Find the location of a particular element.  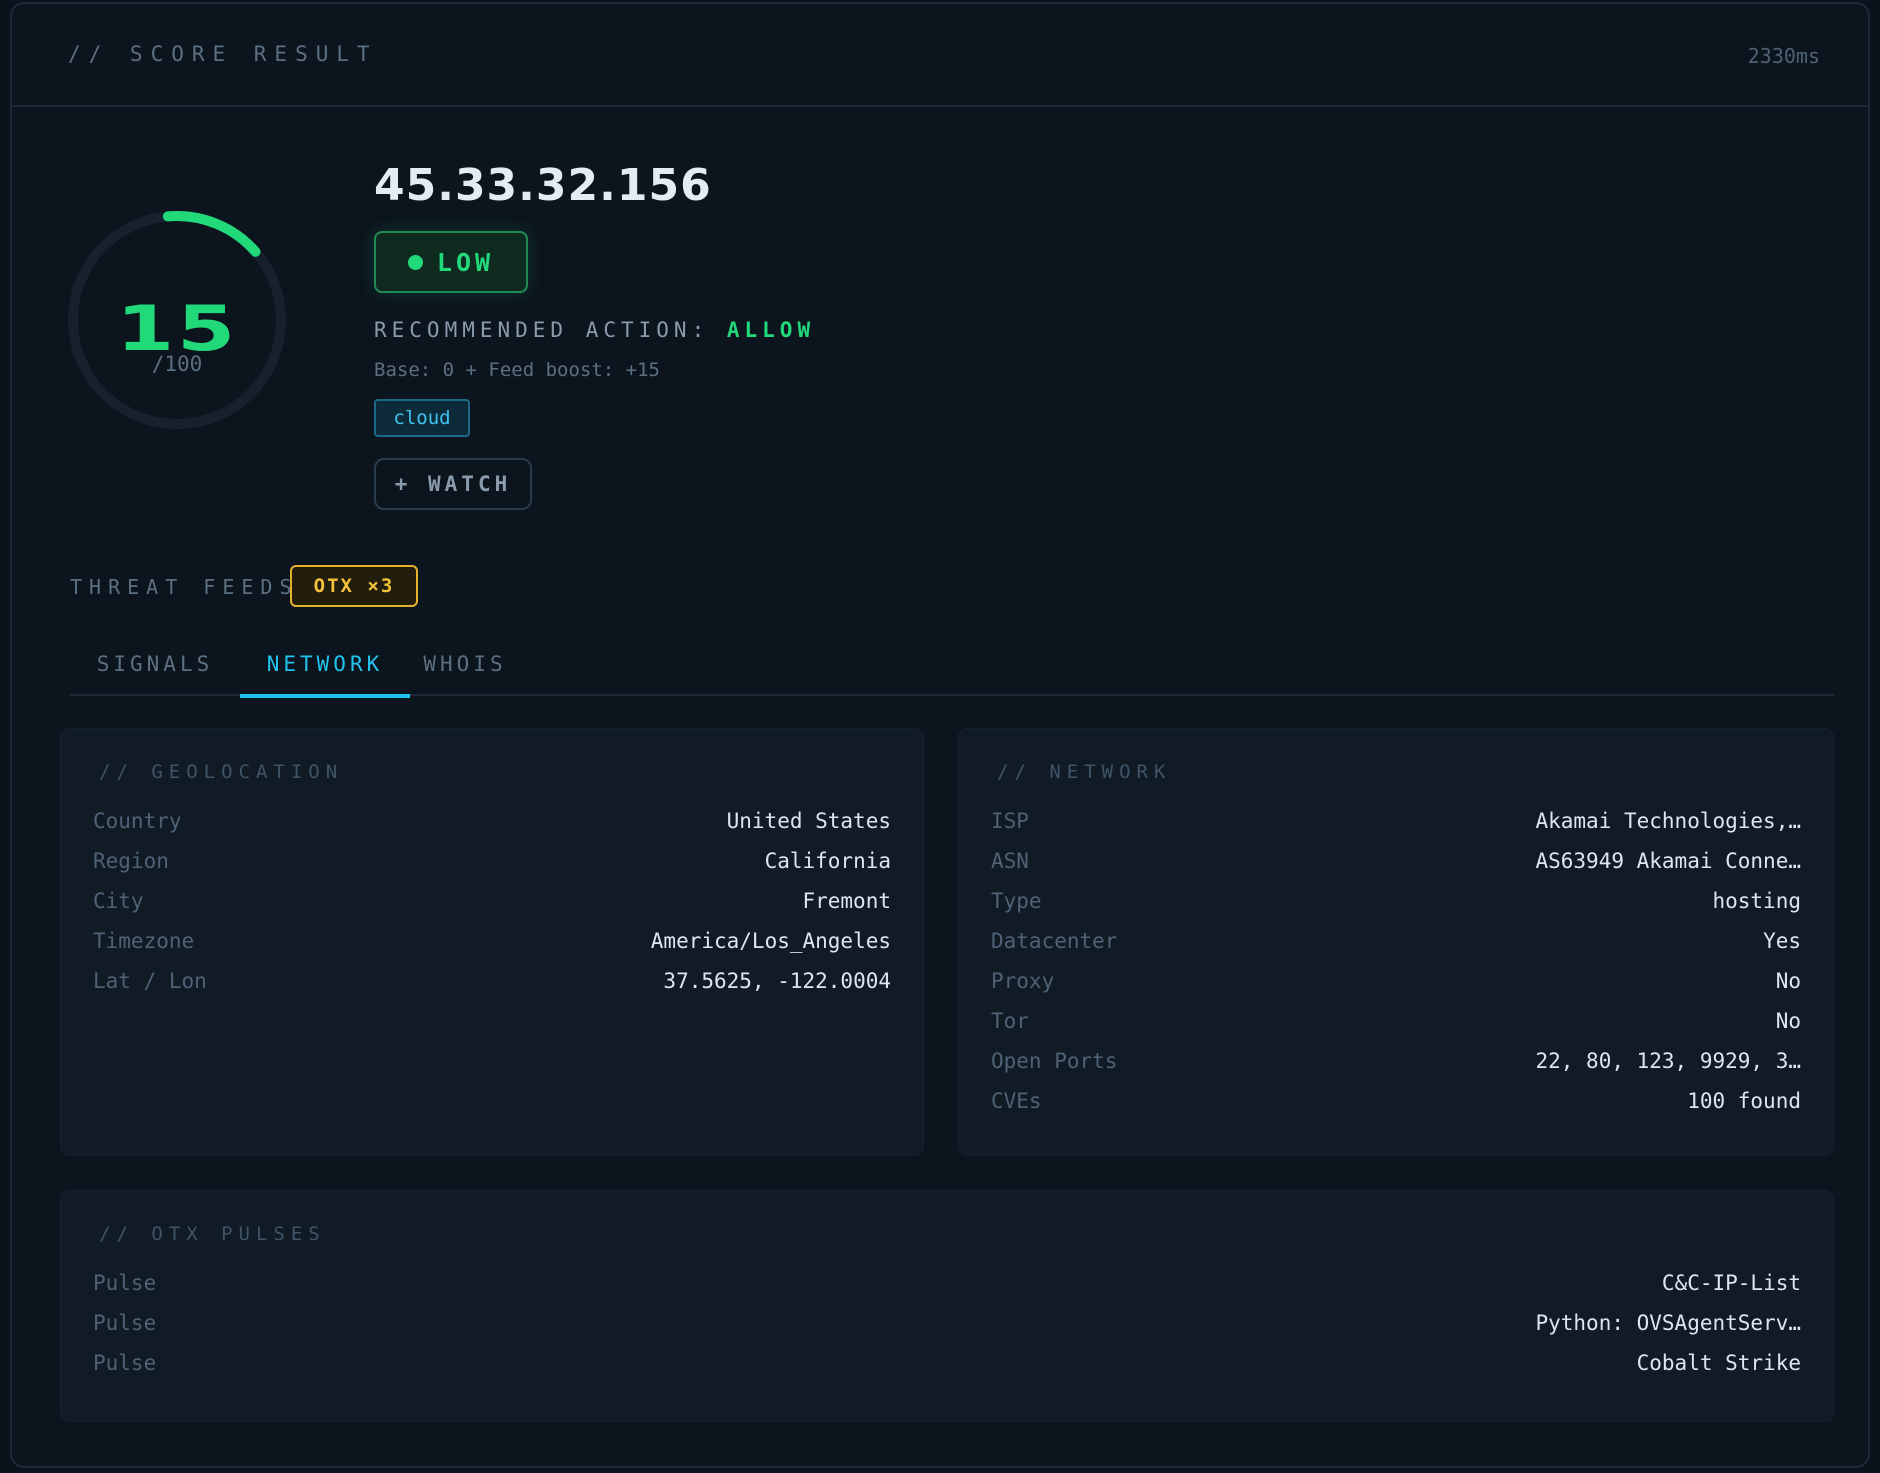

geo-key: Region is located at coordinates (131, 861).